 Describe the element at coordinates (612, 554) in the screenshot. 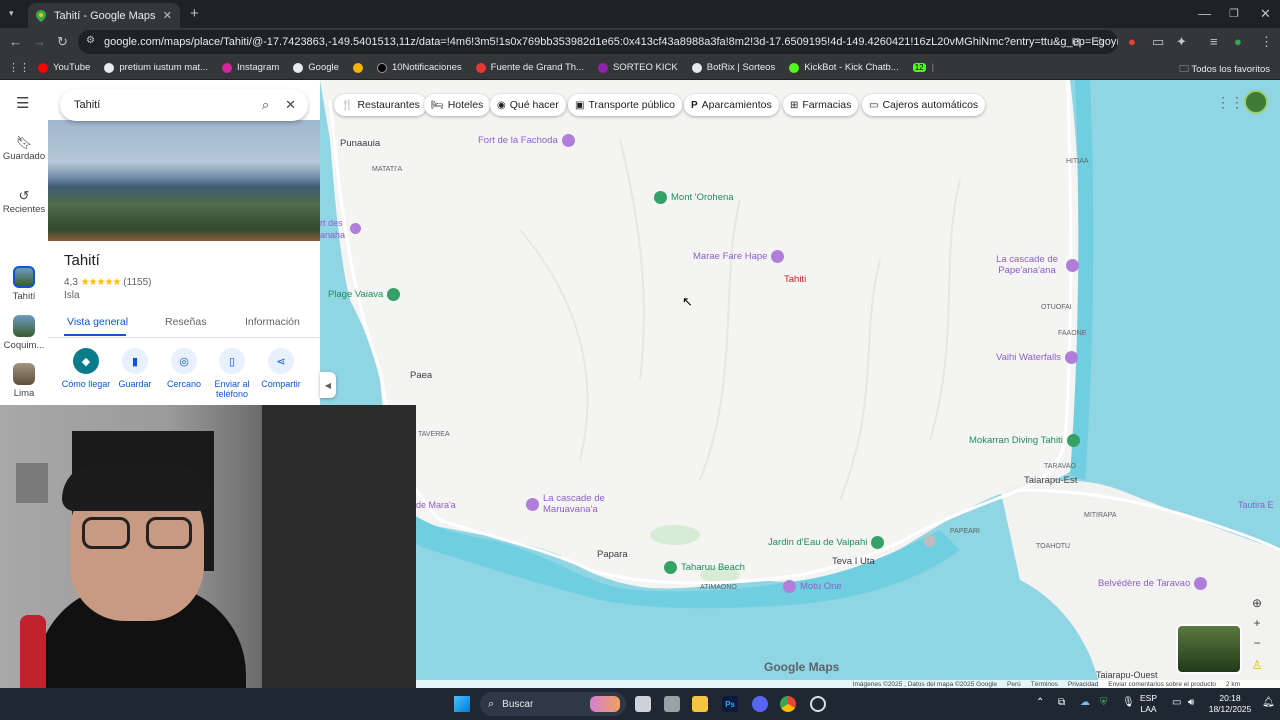

I see `map-label-papara: Papara` at that location.